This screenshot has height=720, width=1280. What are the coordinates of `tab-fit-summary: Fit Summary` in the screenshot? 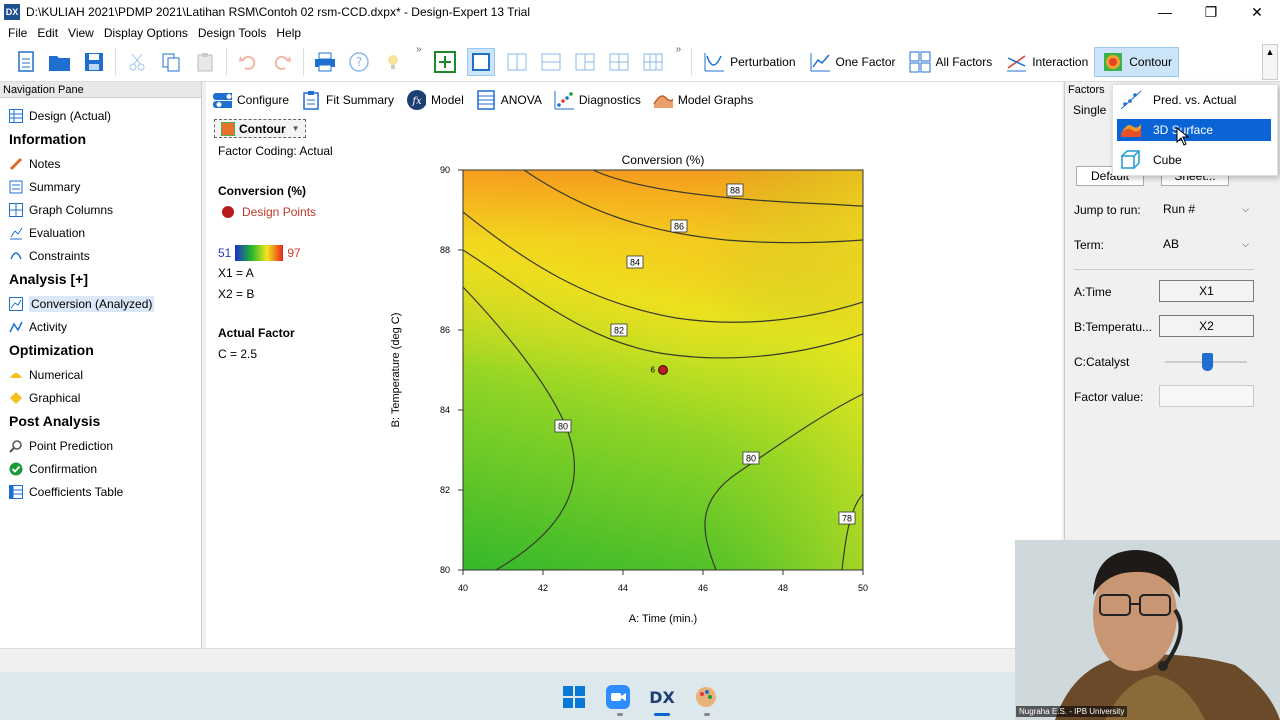 It's located at (347, 100).